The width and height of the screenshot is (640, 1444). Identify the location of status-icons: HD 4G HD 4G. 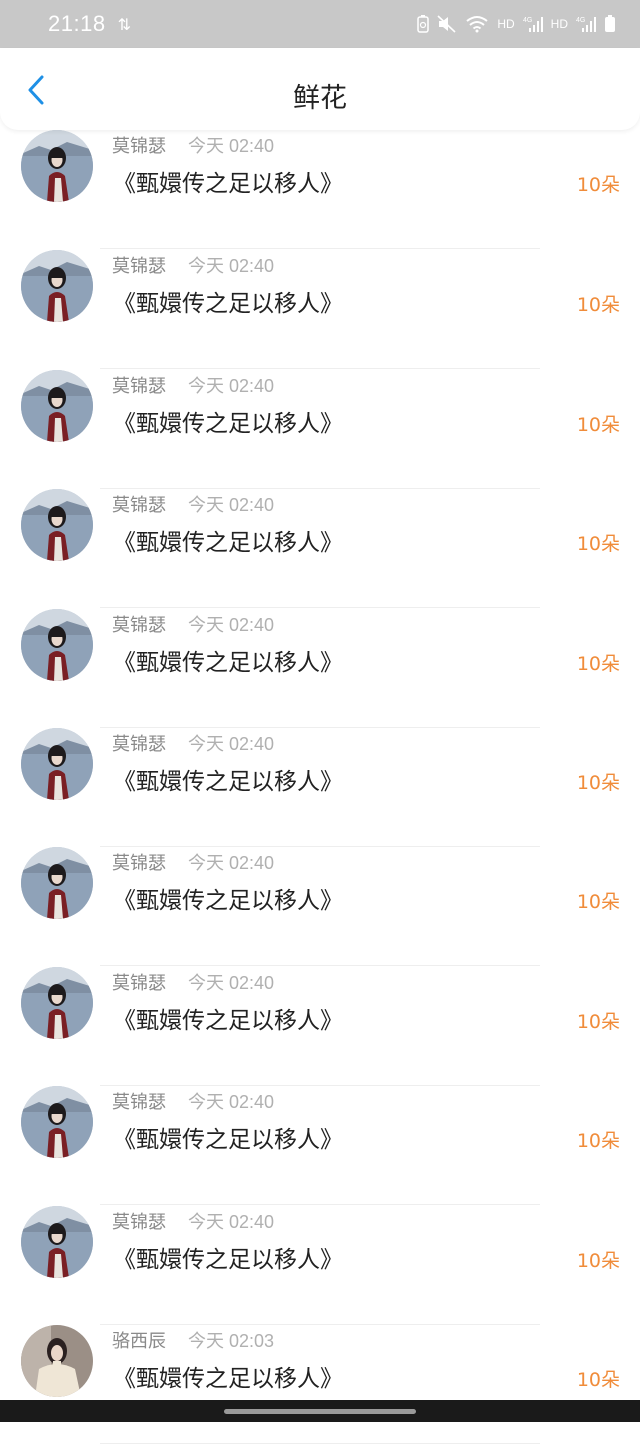
(516, 24).